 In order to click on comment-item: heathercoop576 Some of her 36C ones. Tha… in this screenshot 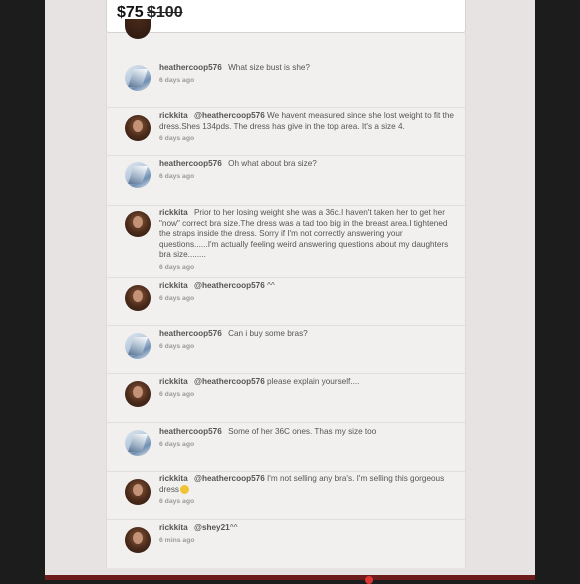, I will do `click(286, 447)`.